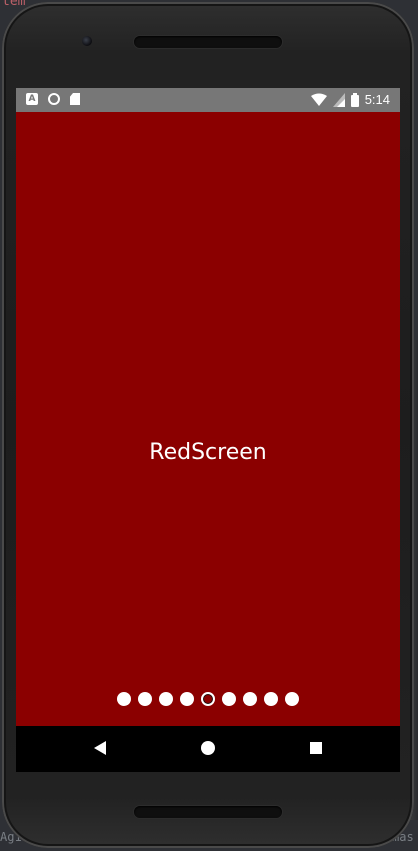 The width and height of the screenshot is (418, 851). What do you see at coordinates (354, 100) in the screenshot?
I see `battery-icon` at bounding box center [354, 100].